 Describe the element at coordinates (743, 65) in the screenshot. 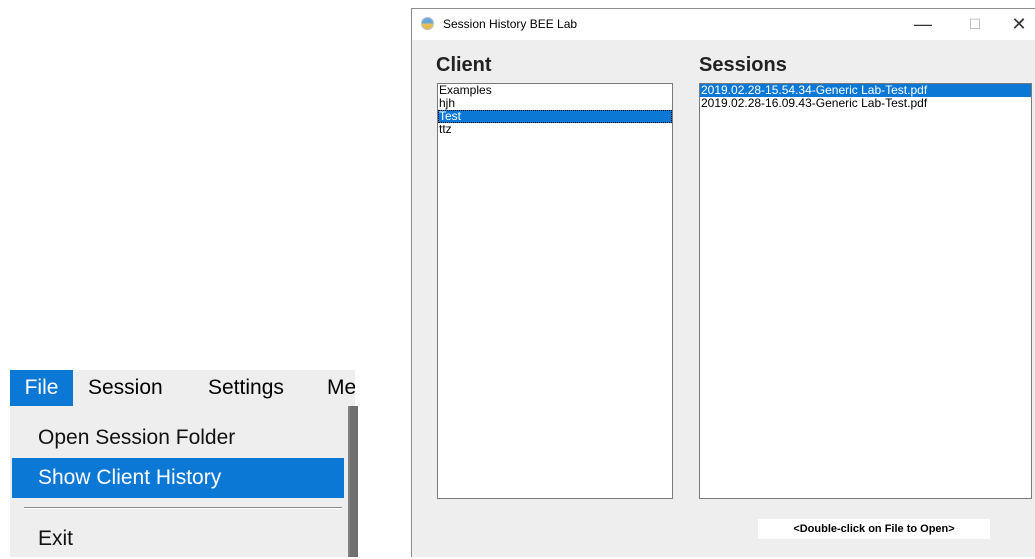

I see `sessions-heading: Sessions` at that location.